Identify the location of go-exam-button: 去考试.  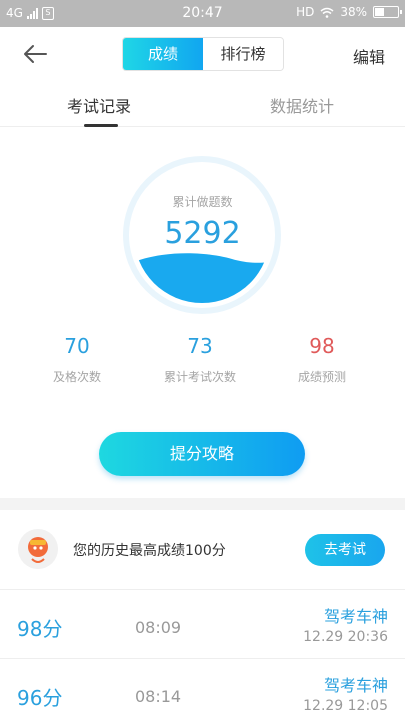
(345, 550).